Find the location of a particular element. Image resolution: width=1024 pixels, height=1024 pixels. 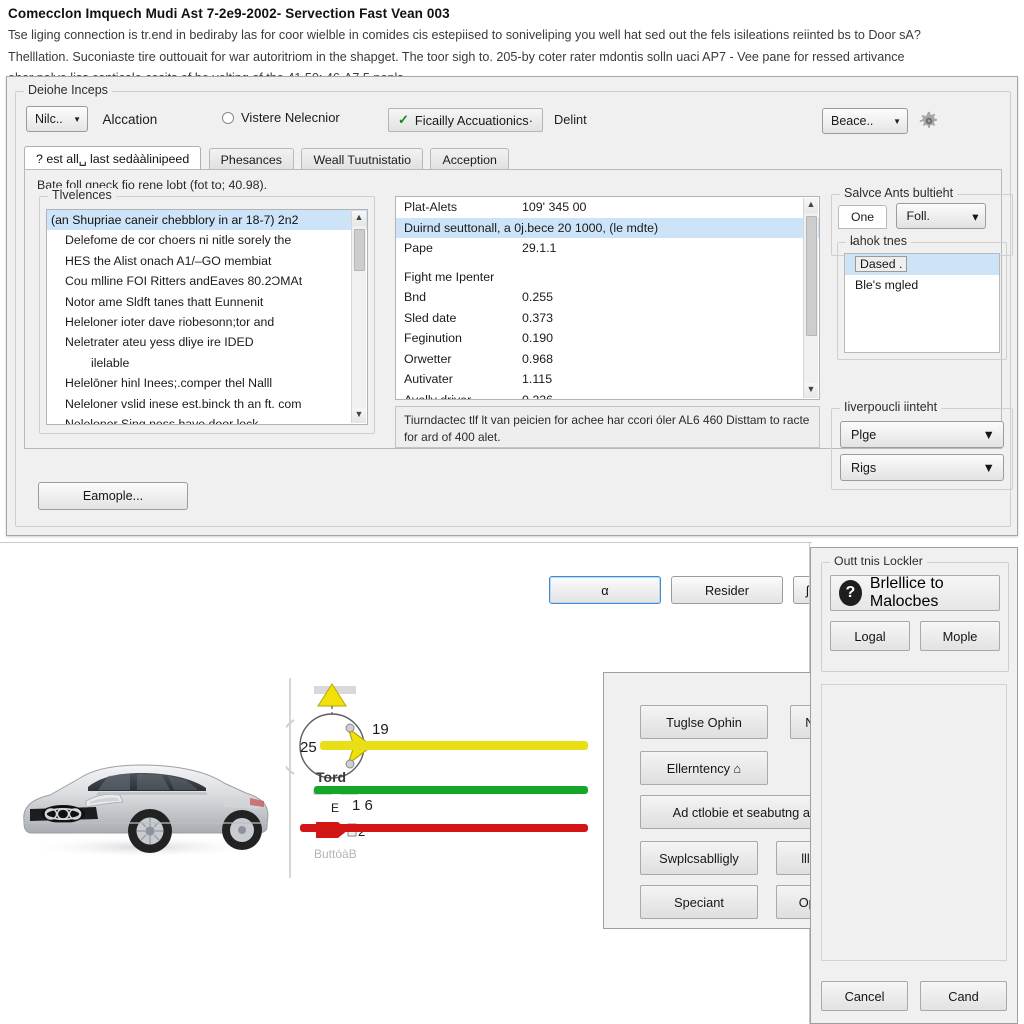

list-item: Neletrater ateu yess dliye ire IDED is located at coordinates (207, 342).